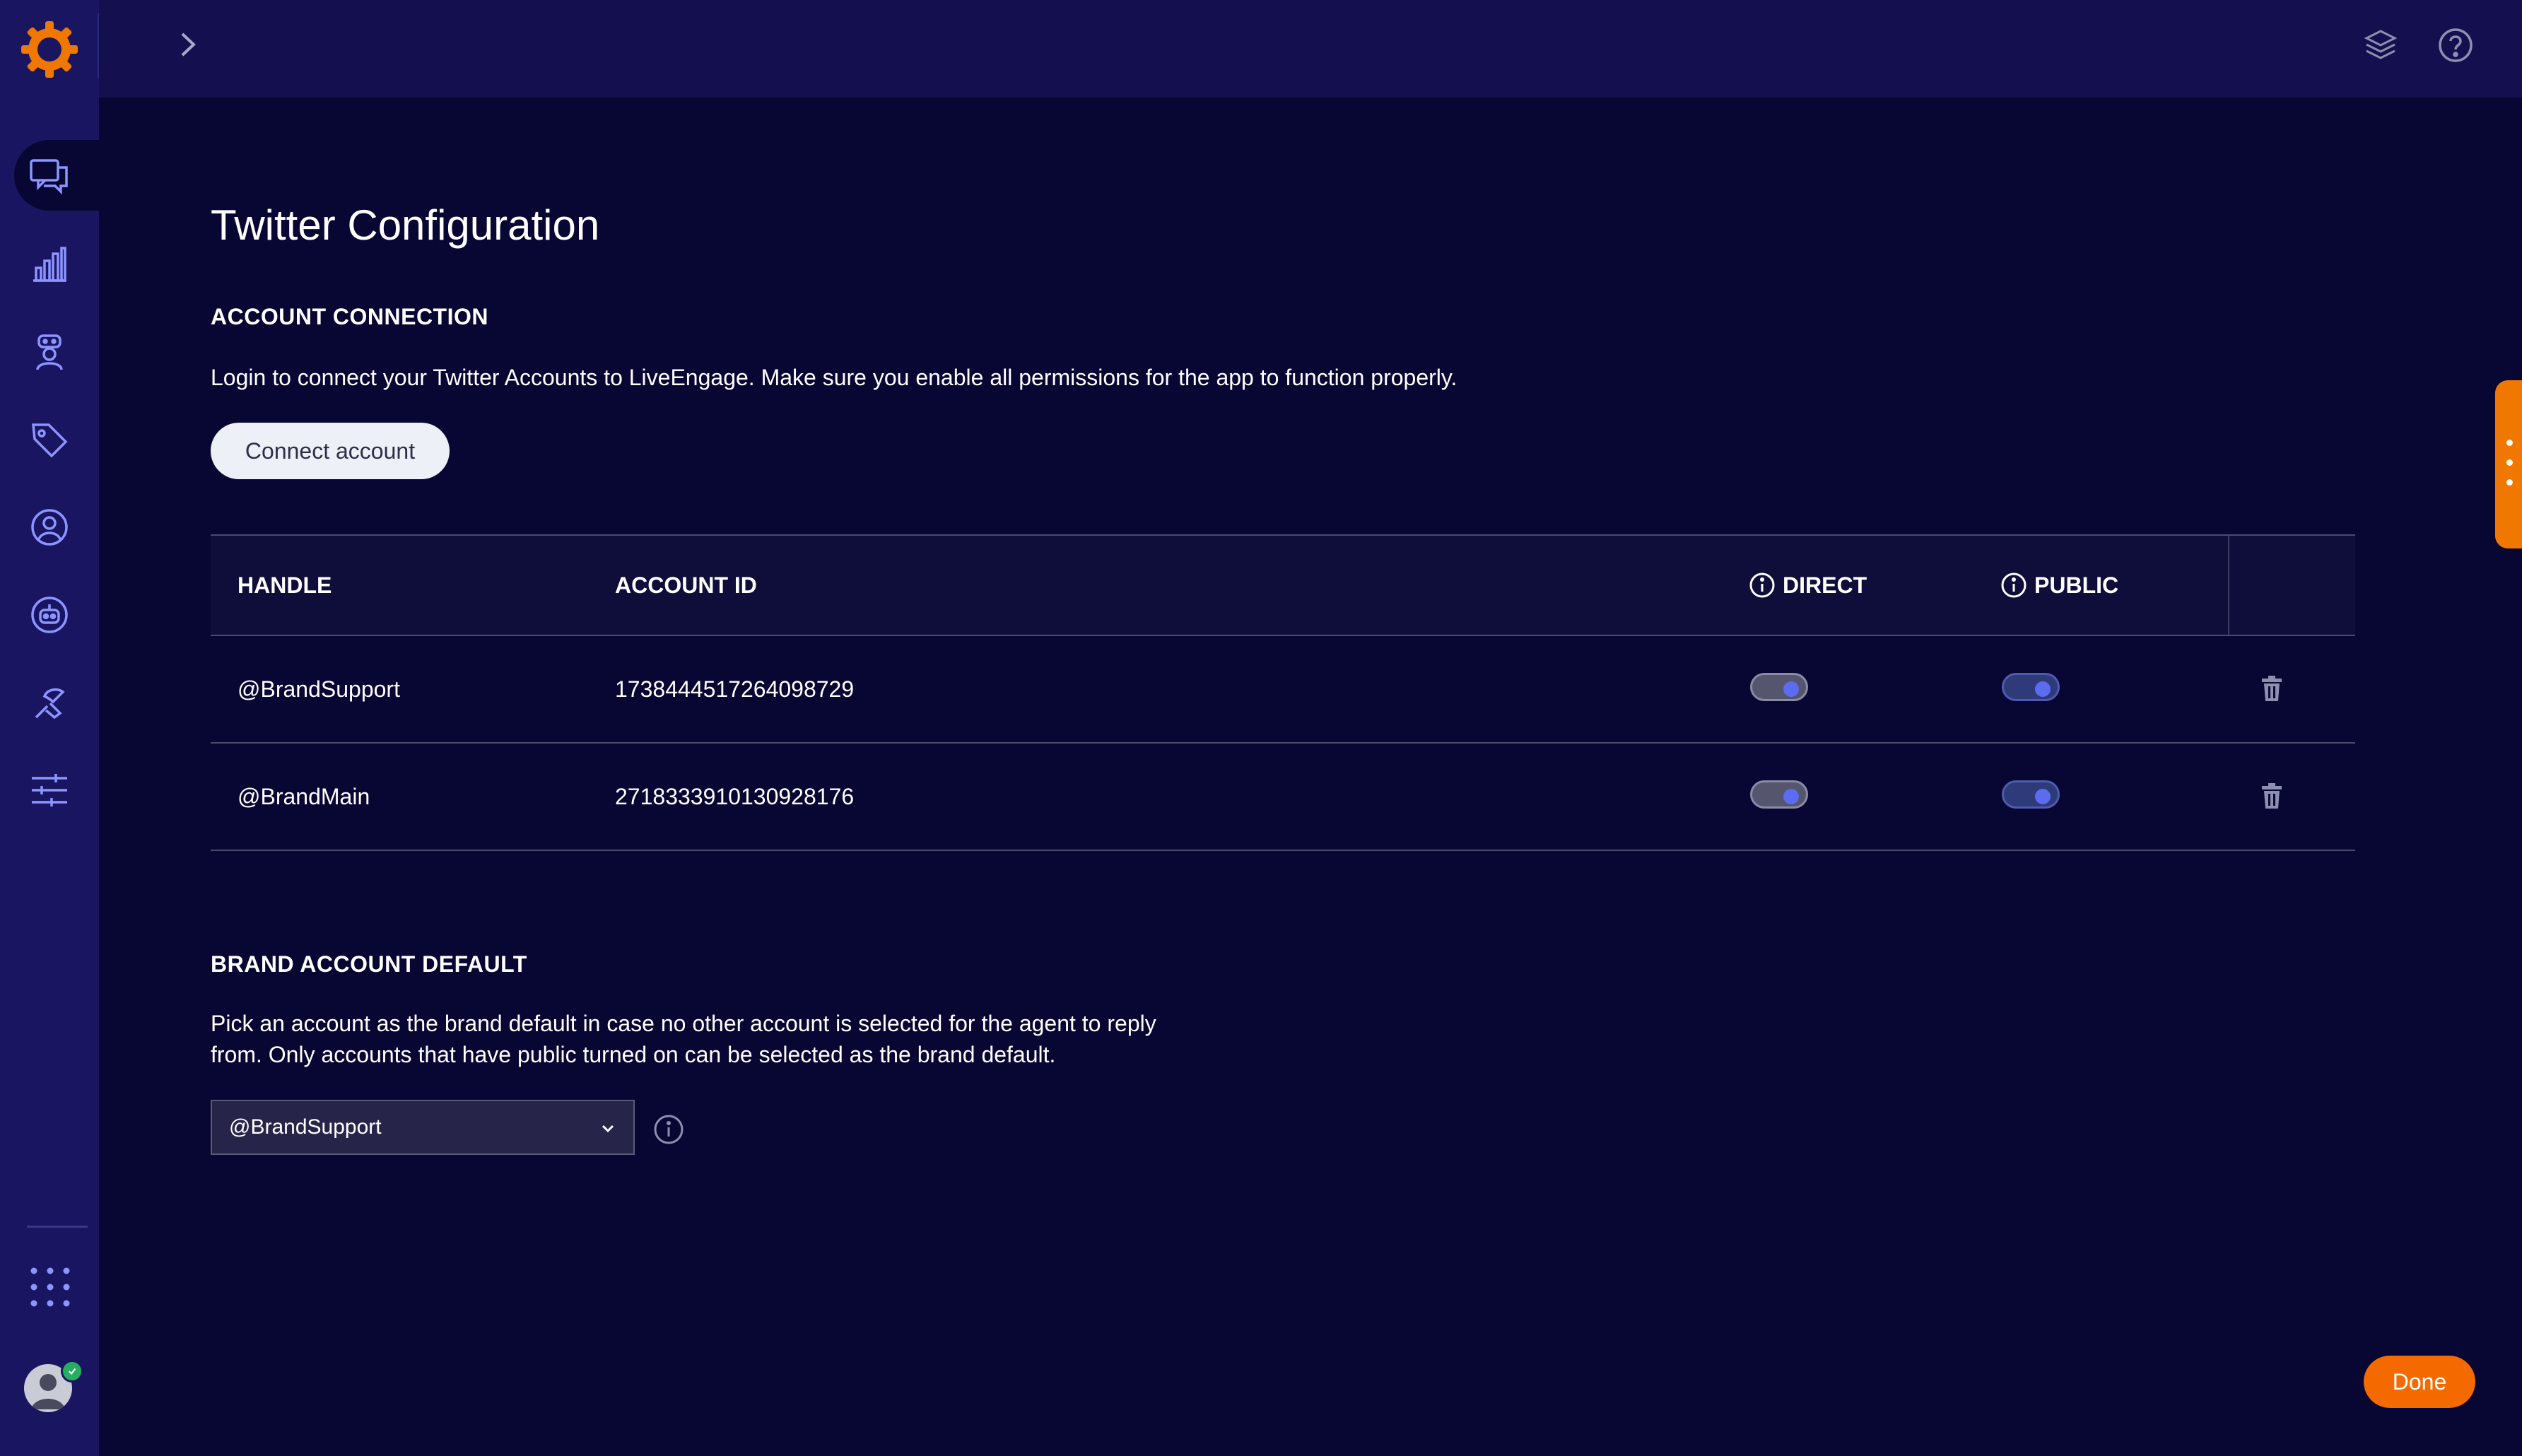 The height and width of the screenshot is (1456, 2522). I want to click on selected-value: @BrandSupport, so click(305, 1127).